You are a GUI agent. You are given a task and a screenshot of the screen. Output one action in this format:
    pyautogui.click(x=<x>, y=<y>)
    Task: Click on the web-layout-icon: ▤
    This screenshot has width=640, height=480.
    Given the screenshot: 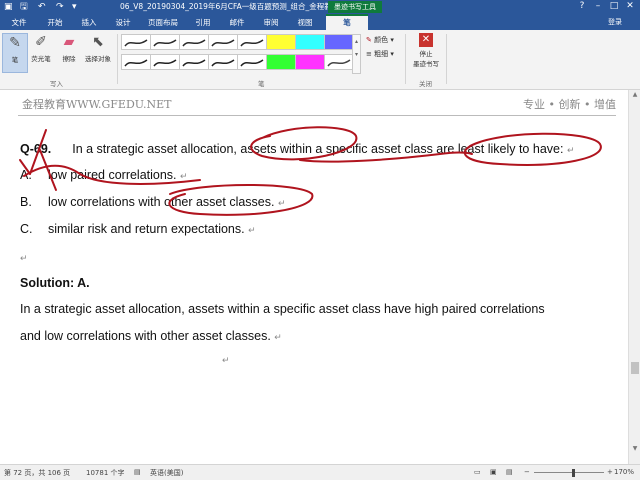 What is the action you would take?
    pyautogui.click(x=509, y=472)
    